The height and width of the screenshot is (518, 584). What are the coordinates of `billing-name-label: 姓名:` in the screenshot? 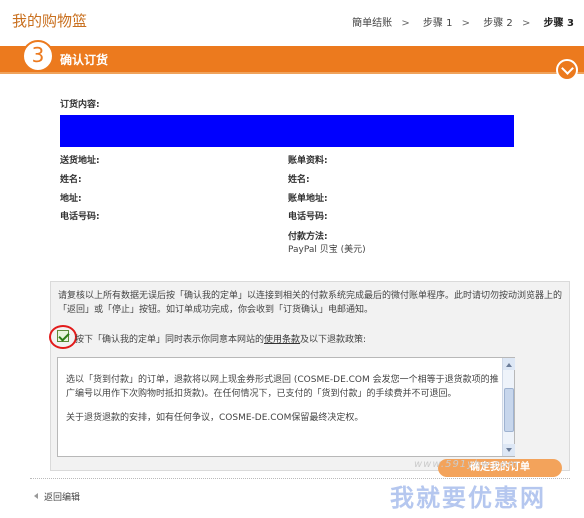 It's located at (299, 180).